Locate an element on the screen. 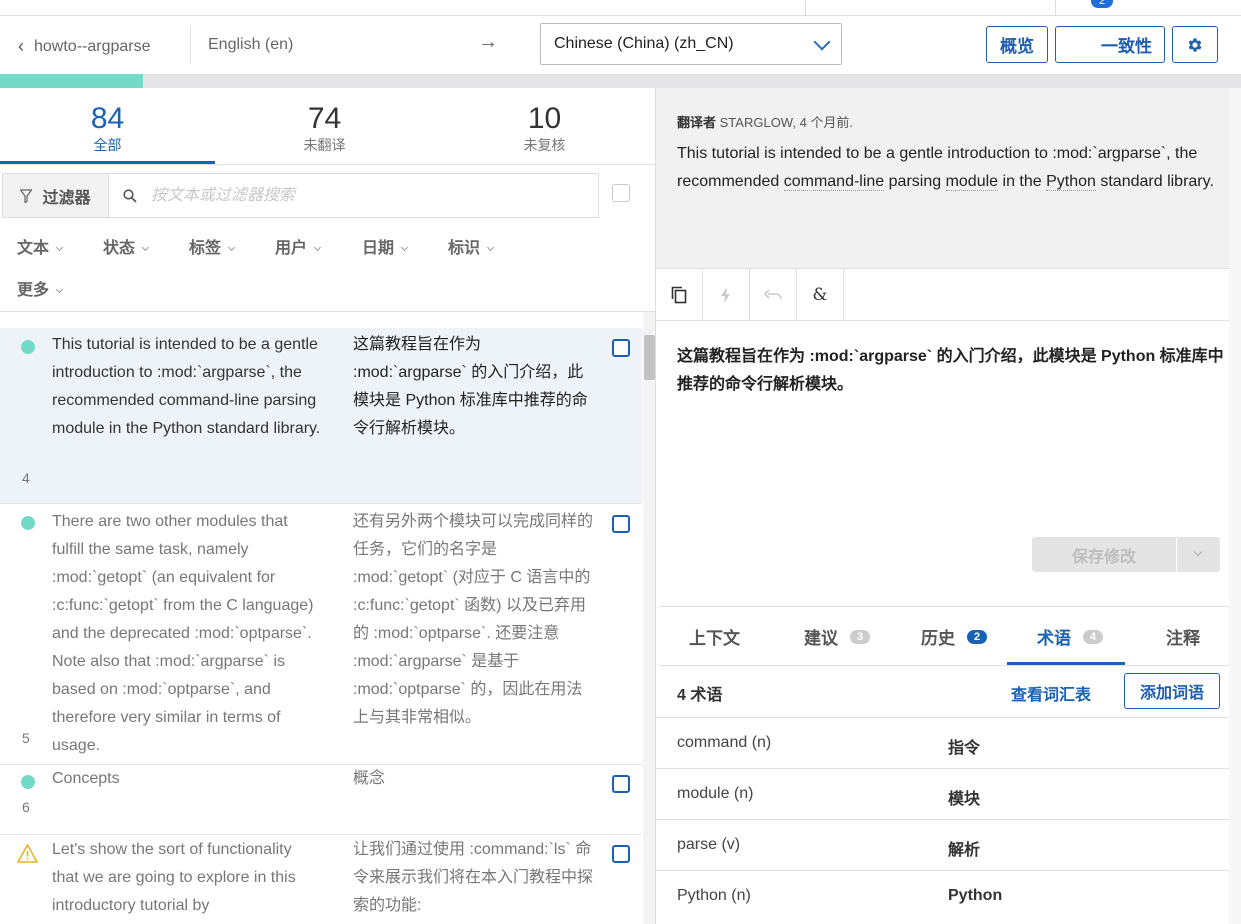  copy-source-button is located at coordinates (679, 294).